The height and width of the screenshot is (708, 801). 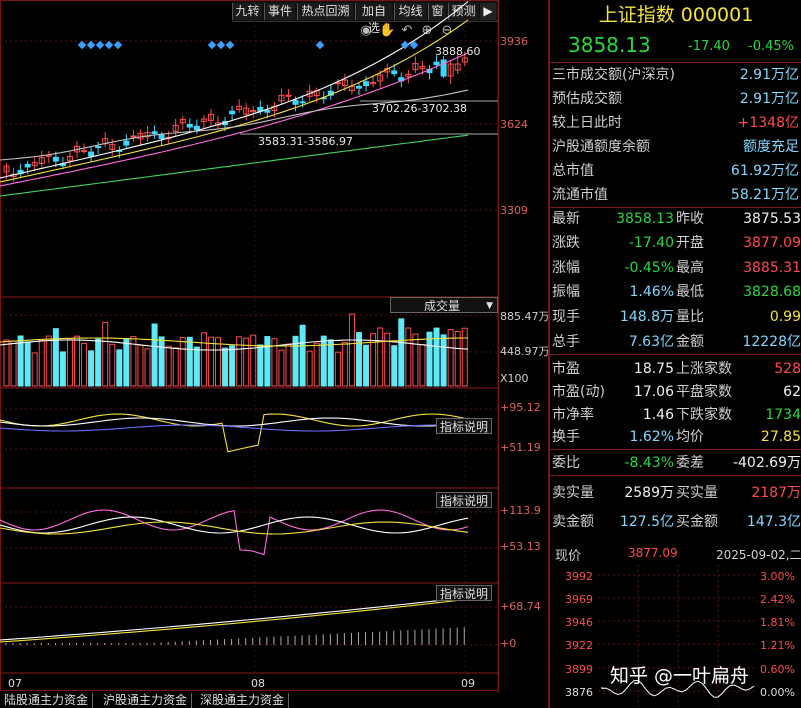 I want to click on quote-row: 卖金额 127.5亿 买金额 147.3亿, so click(x=676, y=522).